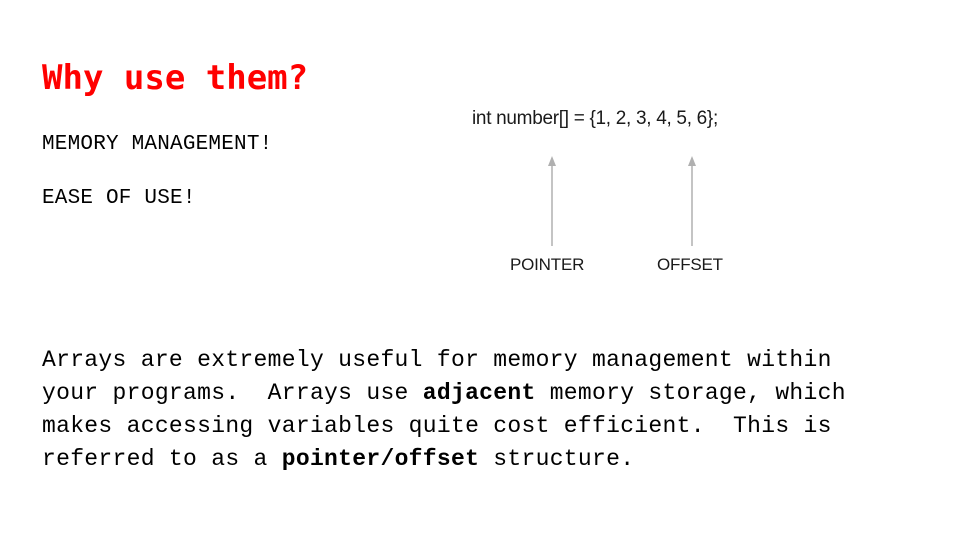 The image size is (960, 540). What do you see at coordinates (479, 393) in the screenshot?
I see `bold-adjacent: adjacent` at bounding box center [479, 393].